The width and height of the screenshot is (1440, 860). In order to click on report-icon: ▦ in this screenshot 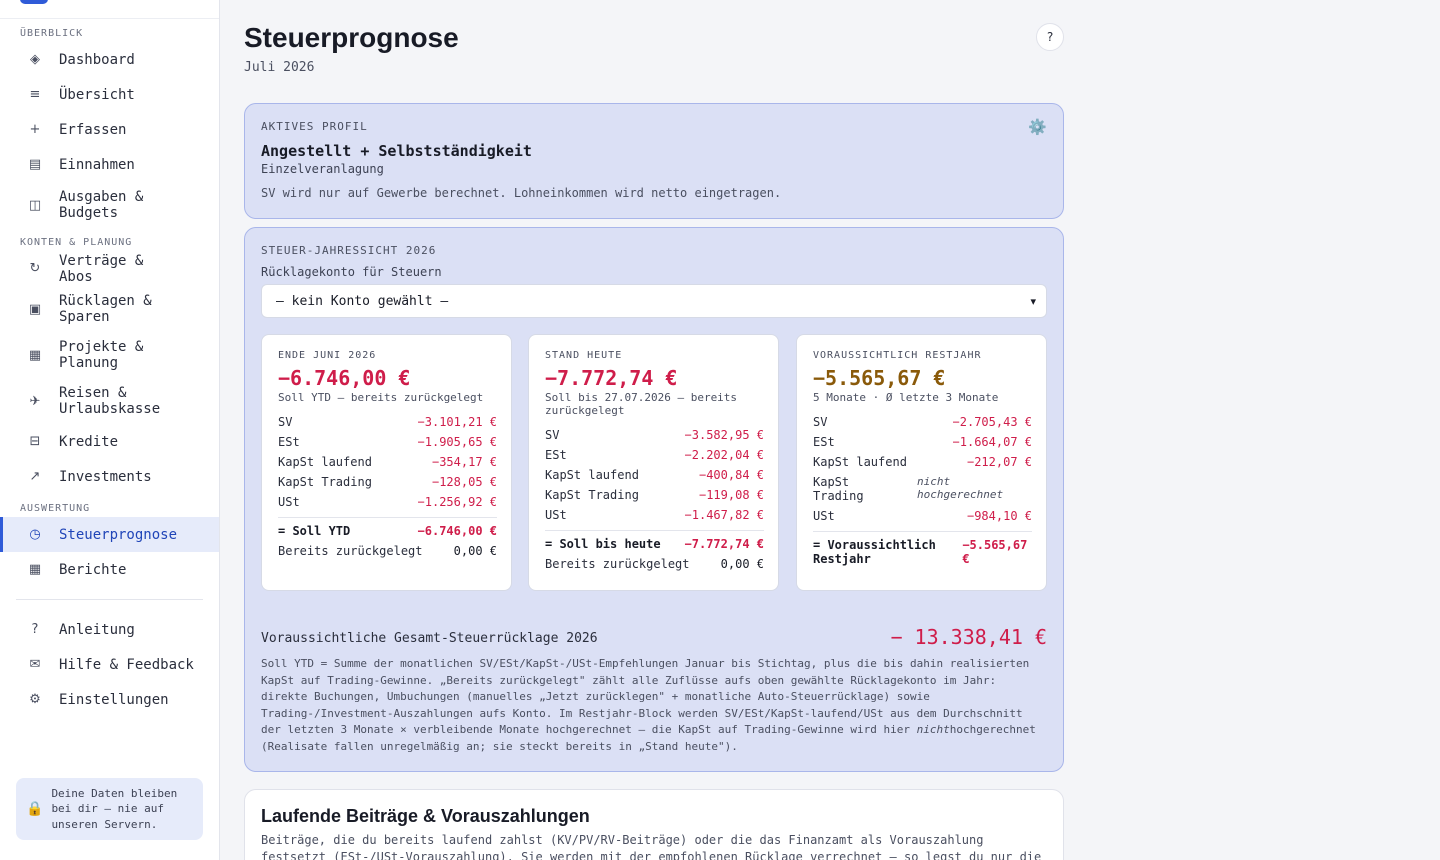, I will do `click(35, 569)`.